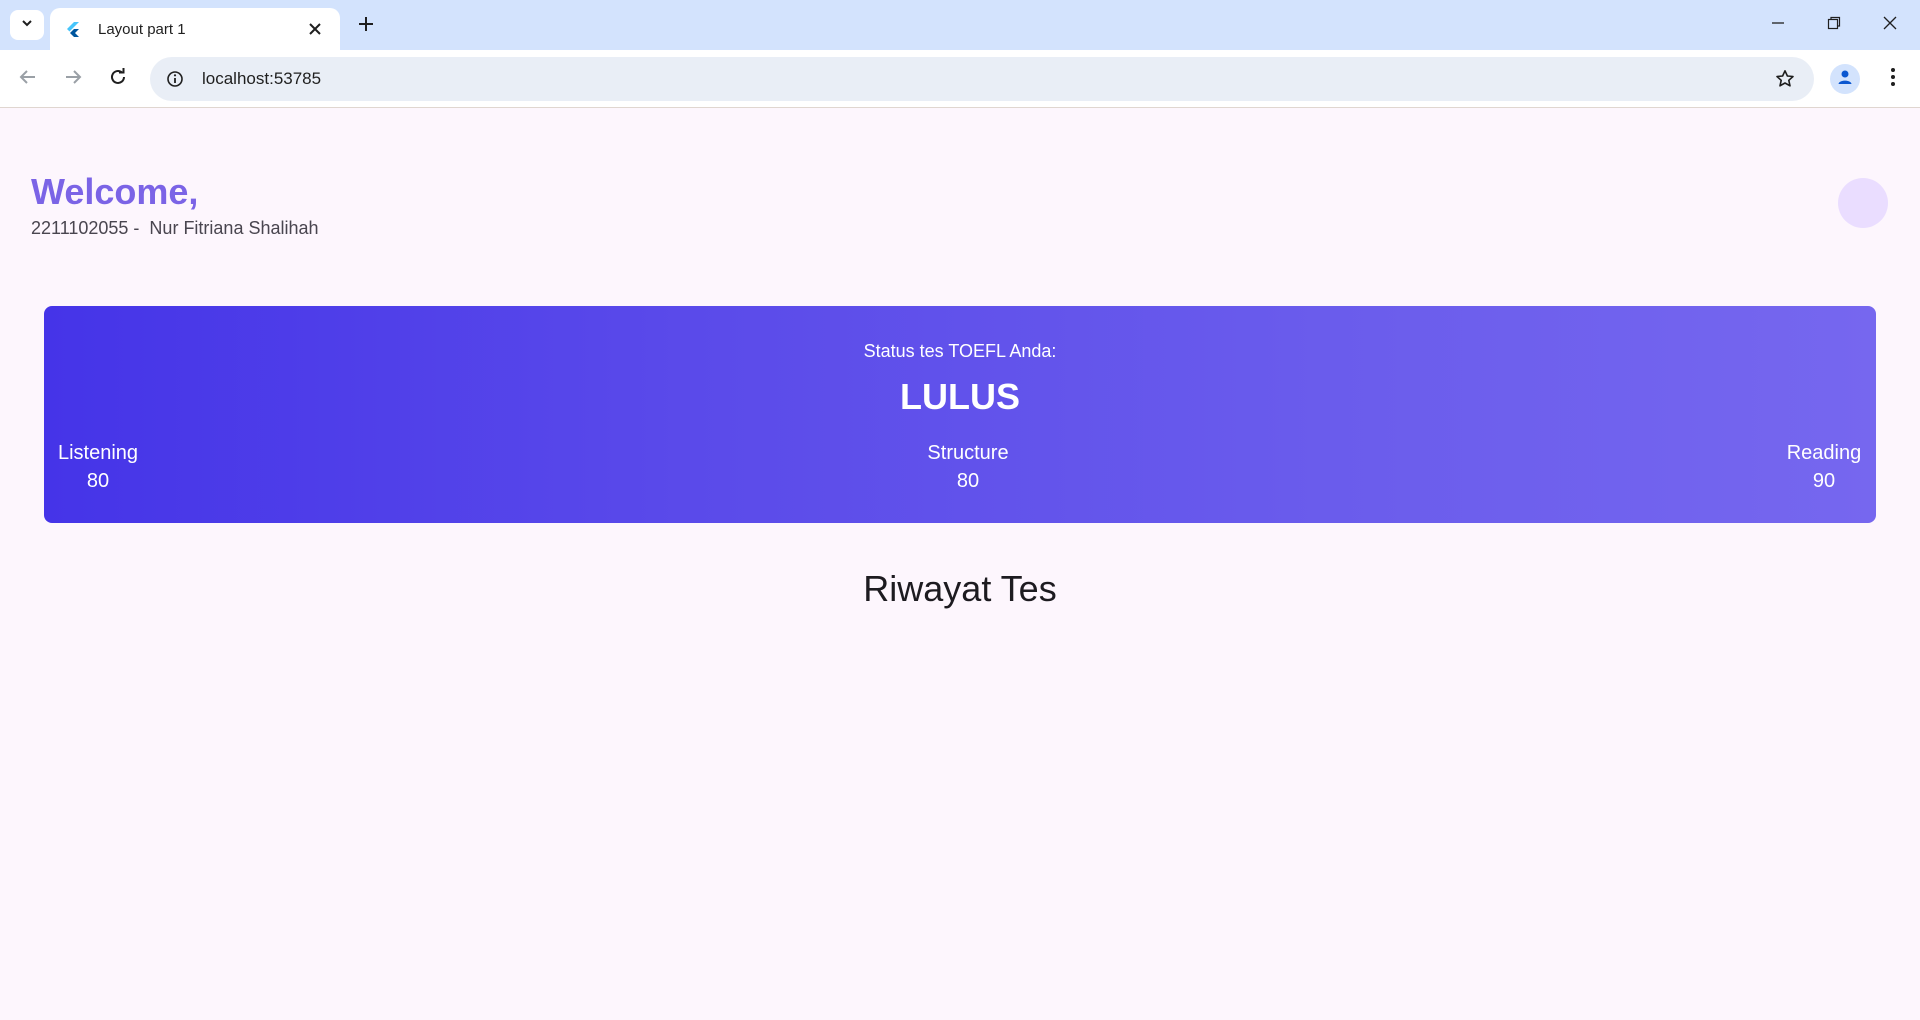 The width and height of the screenshot is (1920, 1020). Describe the element at coordinates (98, 453) in the screenshot. I see `score-name: Listening` at that location.